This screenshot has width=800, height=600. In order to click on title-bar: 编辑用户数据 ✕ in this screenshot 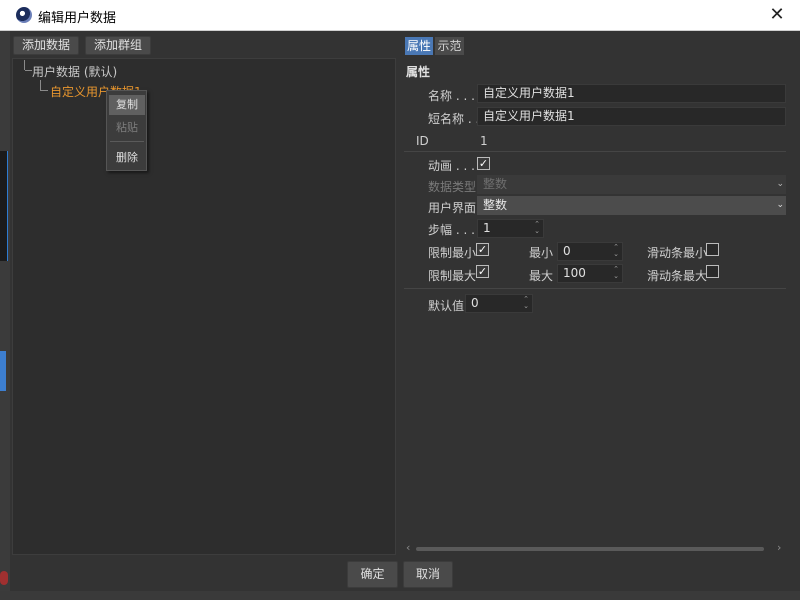, I will do `click(400, 15)`.